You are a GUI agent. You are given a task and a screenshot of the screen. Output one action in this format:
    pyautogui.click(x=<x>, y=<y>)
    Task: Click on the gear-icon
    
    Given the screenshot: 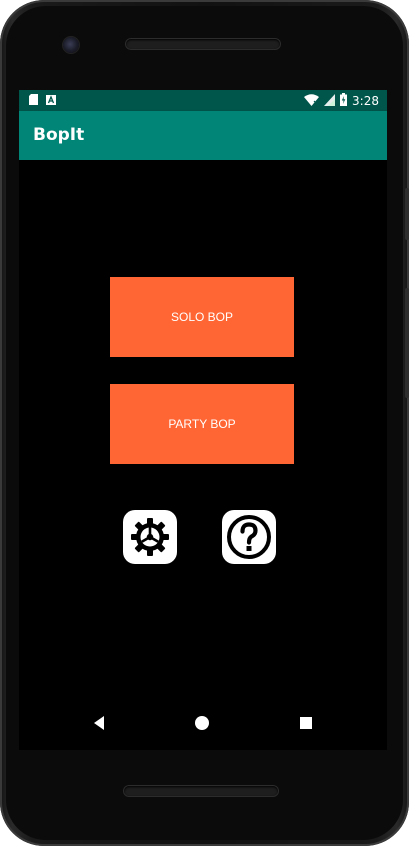 What is the action you would take?
    pyautogui.click(x=150, y=537)
    